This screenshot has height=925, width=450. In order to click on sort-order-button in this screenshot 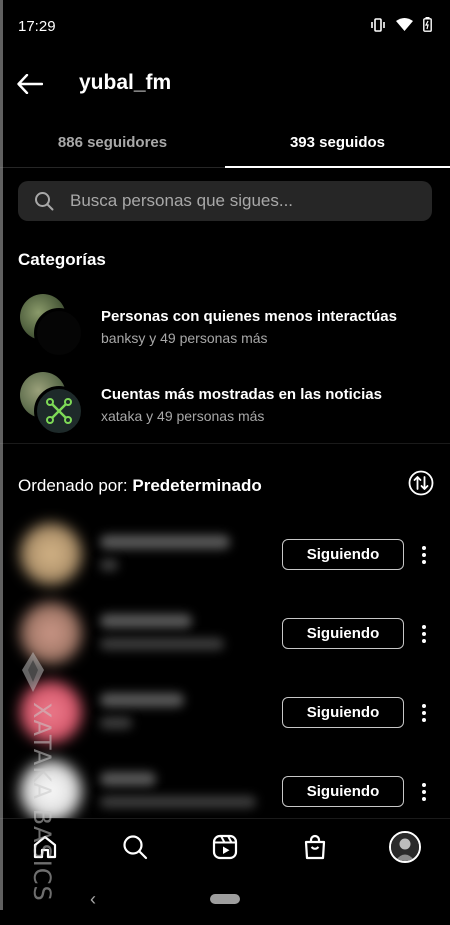, I will do `click(421, 483)`.